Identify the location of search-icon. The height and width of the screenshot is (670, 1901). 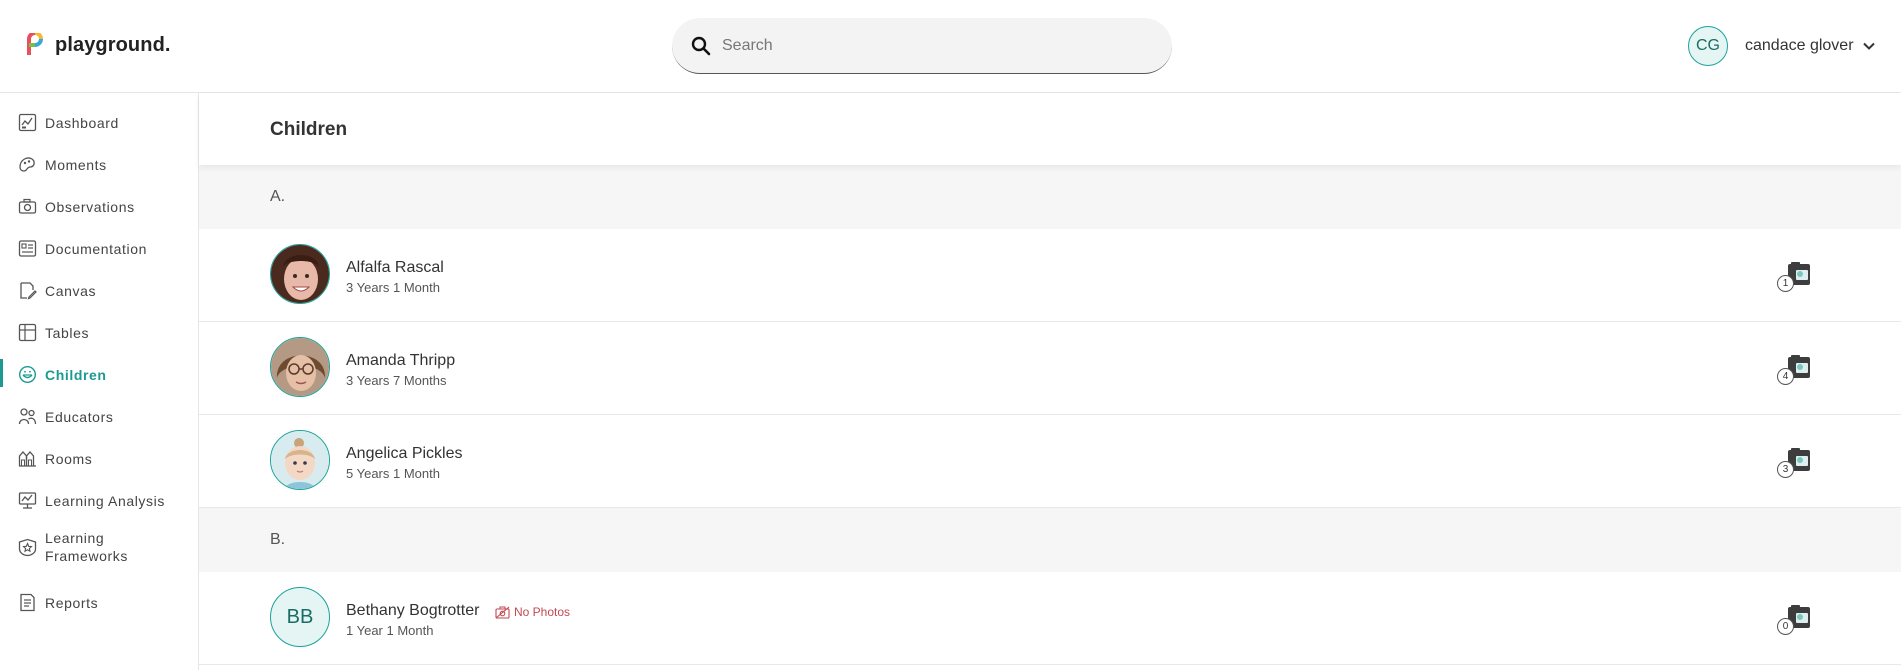
(701, 45).